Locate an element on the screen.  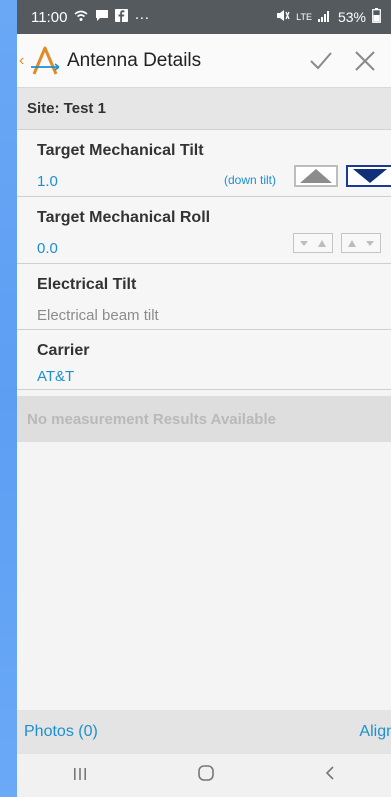
roll-left-icon is located at coordinates (313, 243).